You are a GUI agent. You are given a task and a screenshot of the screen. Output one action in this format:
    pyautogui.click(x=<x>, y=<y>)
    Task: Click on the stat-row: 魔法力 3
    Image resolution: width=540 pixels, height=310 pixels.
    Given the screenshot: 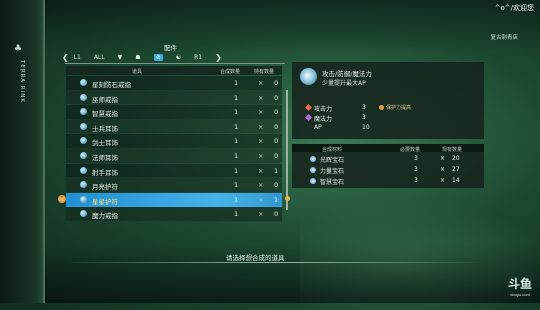 What is the action you would take?
    pyautogui.click(x=335, y=118)
    